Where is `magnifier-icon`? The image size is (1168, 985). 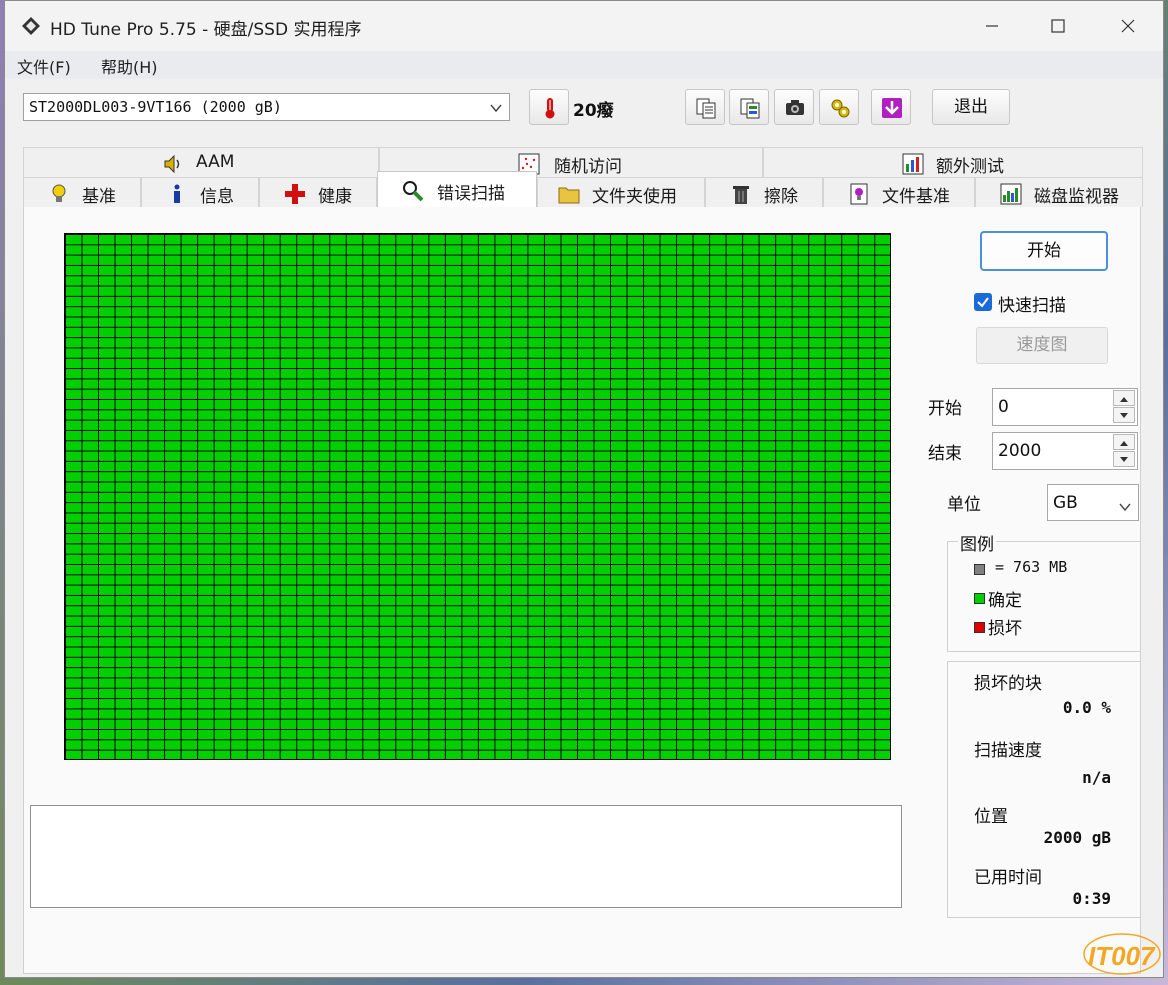 magnifier-icon is located at coordinates (413, 191).